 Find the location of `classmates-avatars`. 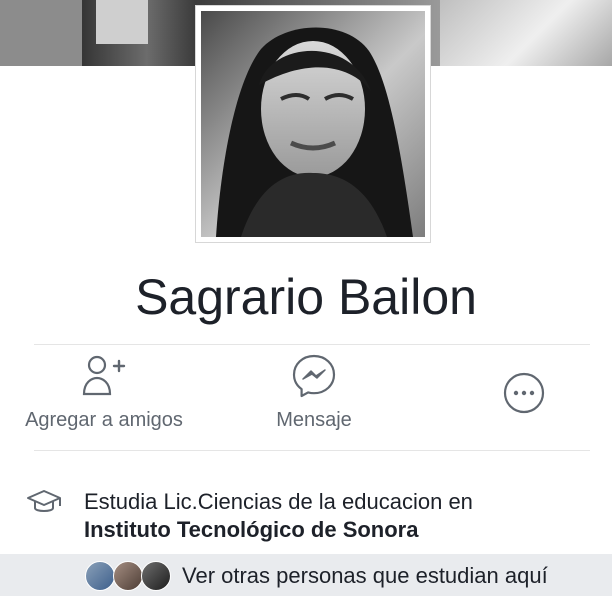

classmates-avatars is located at coordinates (130, 576).